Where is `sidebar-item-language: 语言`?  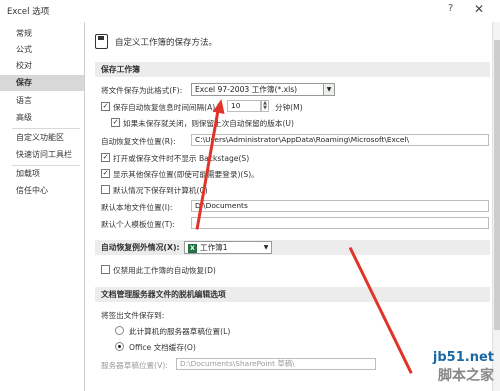 sidebar-item-language: 语言 is located at coordinates (42, 101).